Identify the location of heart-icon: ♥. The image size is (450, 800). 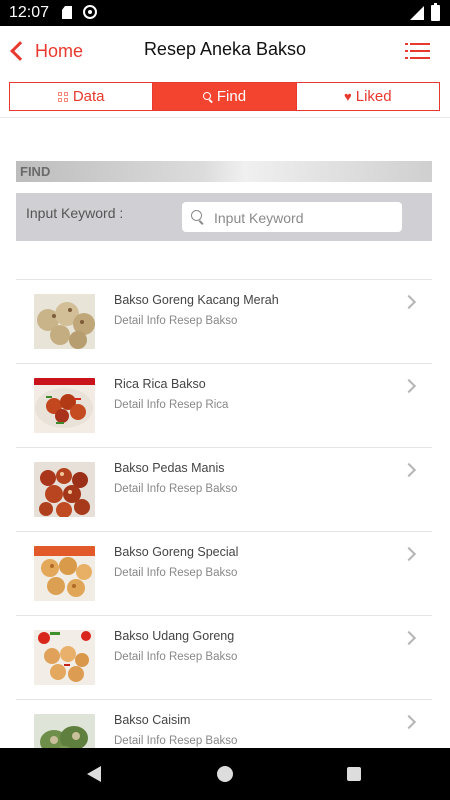
(348, 96).